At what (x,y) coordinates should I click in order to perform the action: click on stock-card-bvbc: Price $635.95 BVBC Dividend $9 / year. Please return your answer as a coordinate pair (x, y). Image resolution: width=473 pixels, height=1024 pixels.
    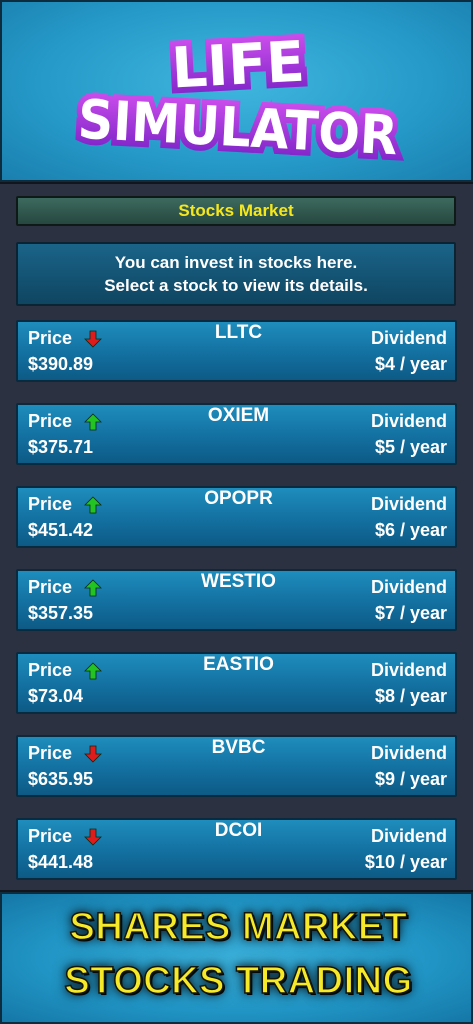
    Looking at the image, I should click on (236, 766).